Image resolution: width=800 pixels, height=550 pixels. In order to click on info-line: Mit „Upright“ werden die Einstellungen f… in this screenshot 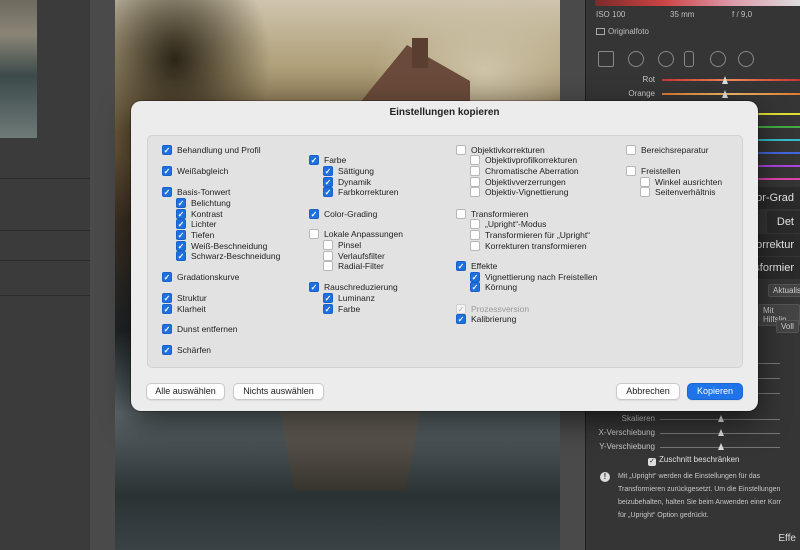, I will do `click(689, 476)`.